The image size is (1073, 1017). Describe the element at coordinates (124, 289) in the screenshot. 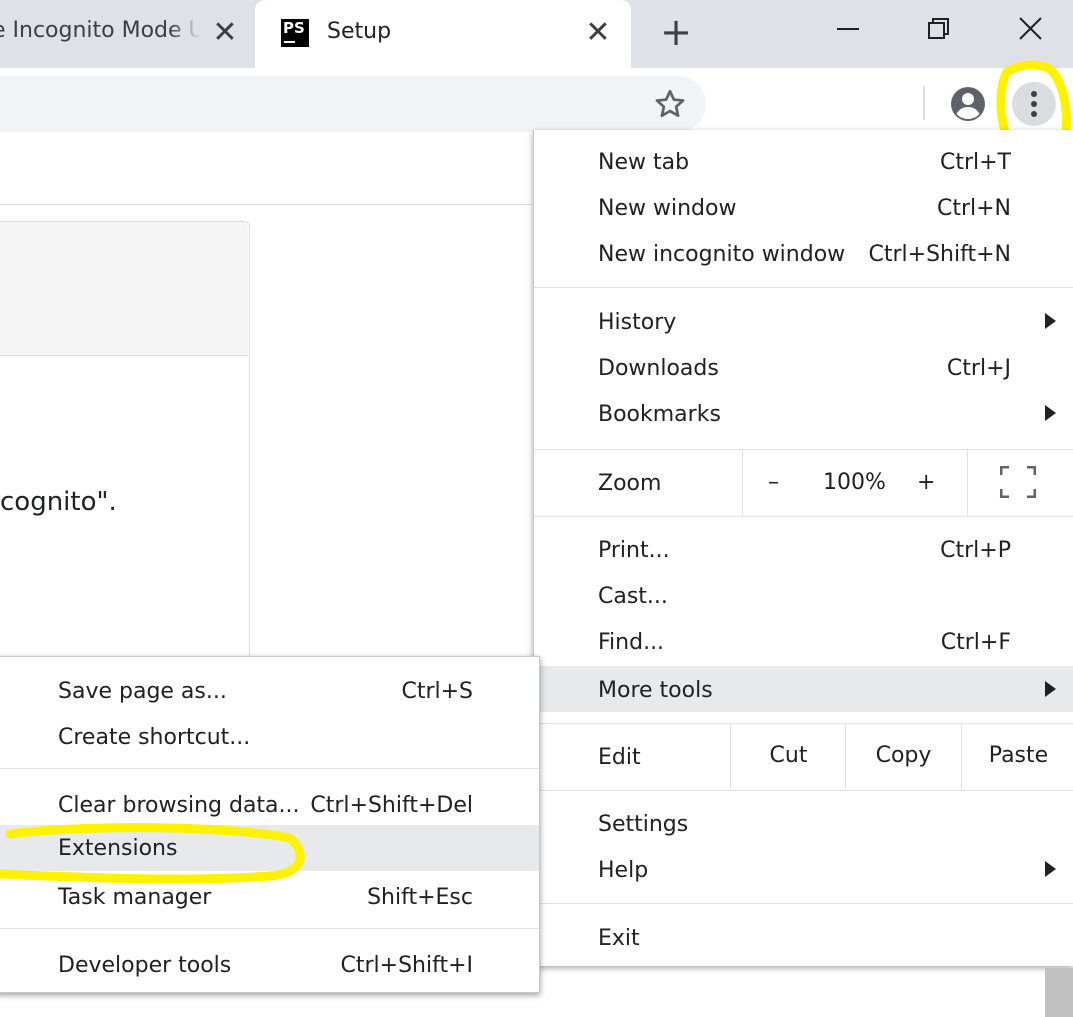

I see `content-card-header` at that location.